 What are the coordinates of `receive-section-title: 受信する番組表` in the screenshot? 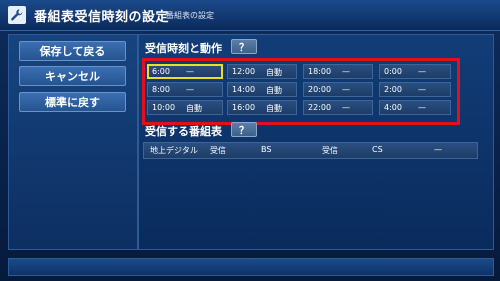 It's located at (183, 131).